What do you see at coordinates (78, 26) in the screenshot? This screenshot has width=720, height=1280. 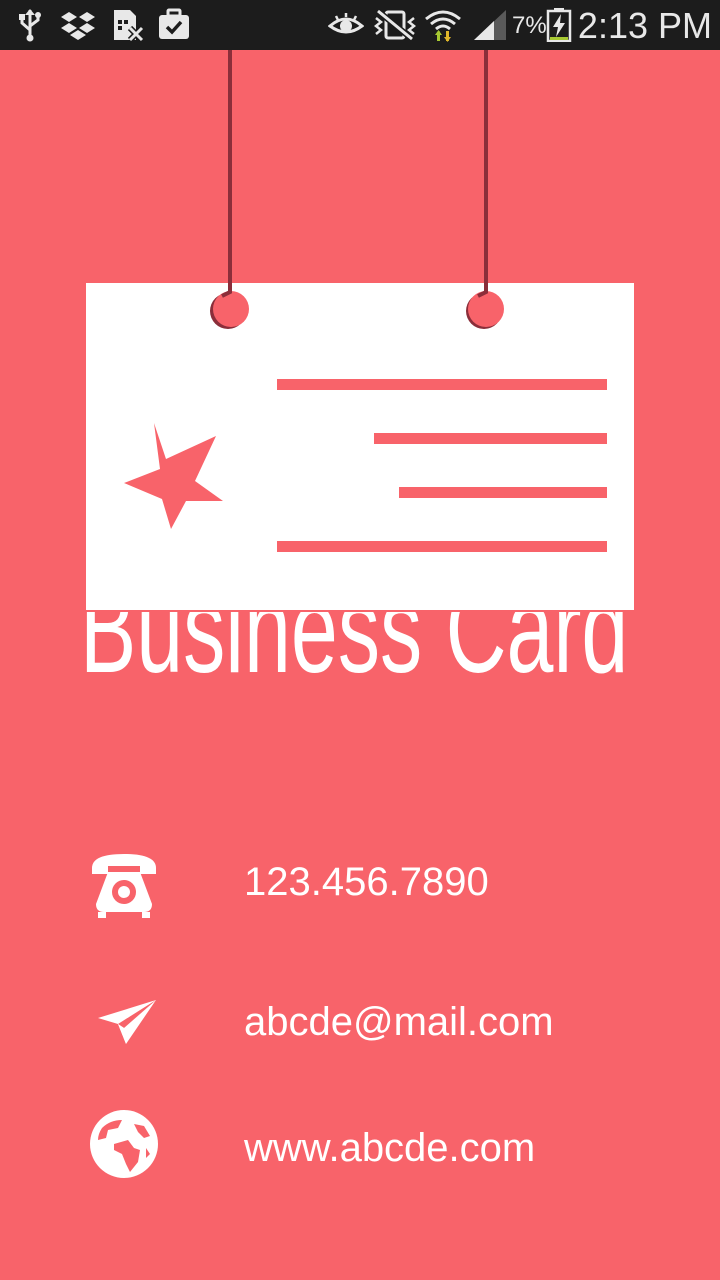 I see `dropbox-icon` at bounding box center [78, 26].